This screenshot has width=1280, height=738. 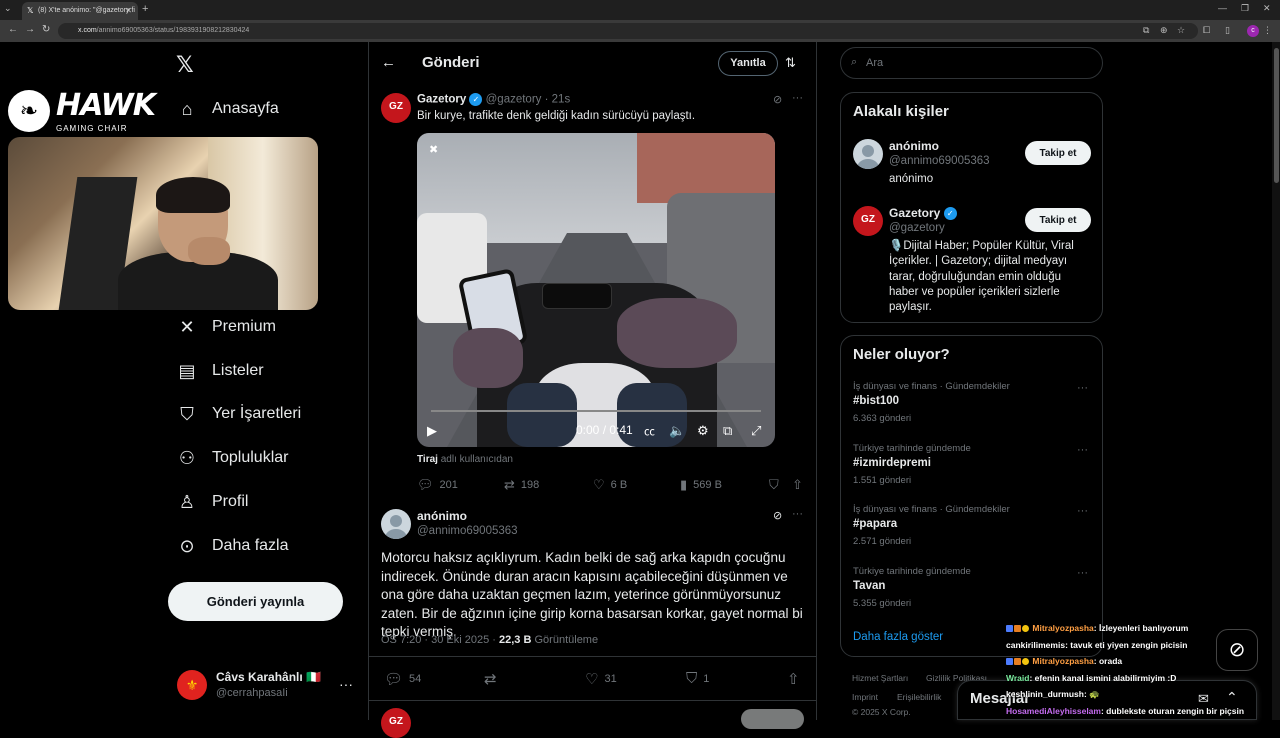 What do you see at coordinates (772, 719) in the screenshot?
I see `reply-submit-button` at bounding box center [772, 719].